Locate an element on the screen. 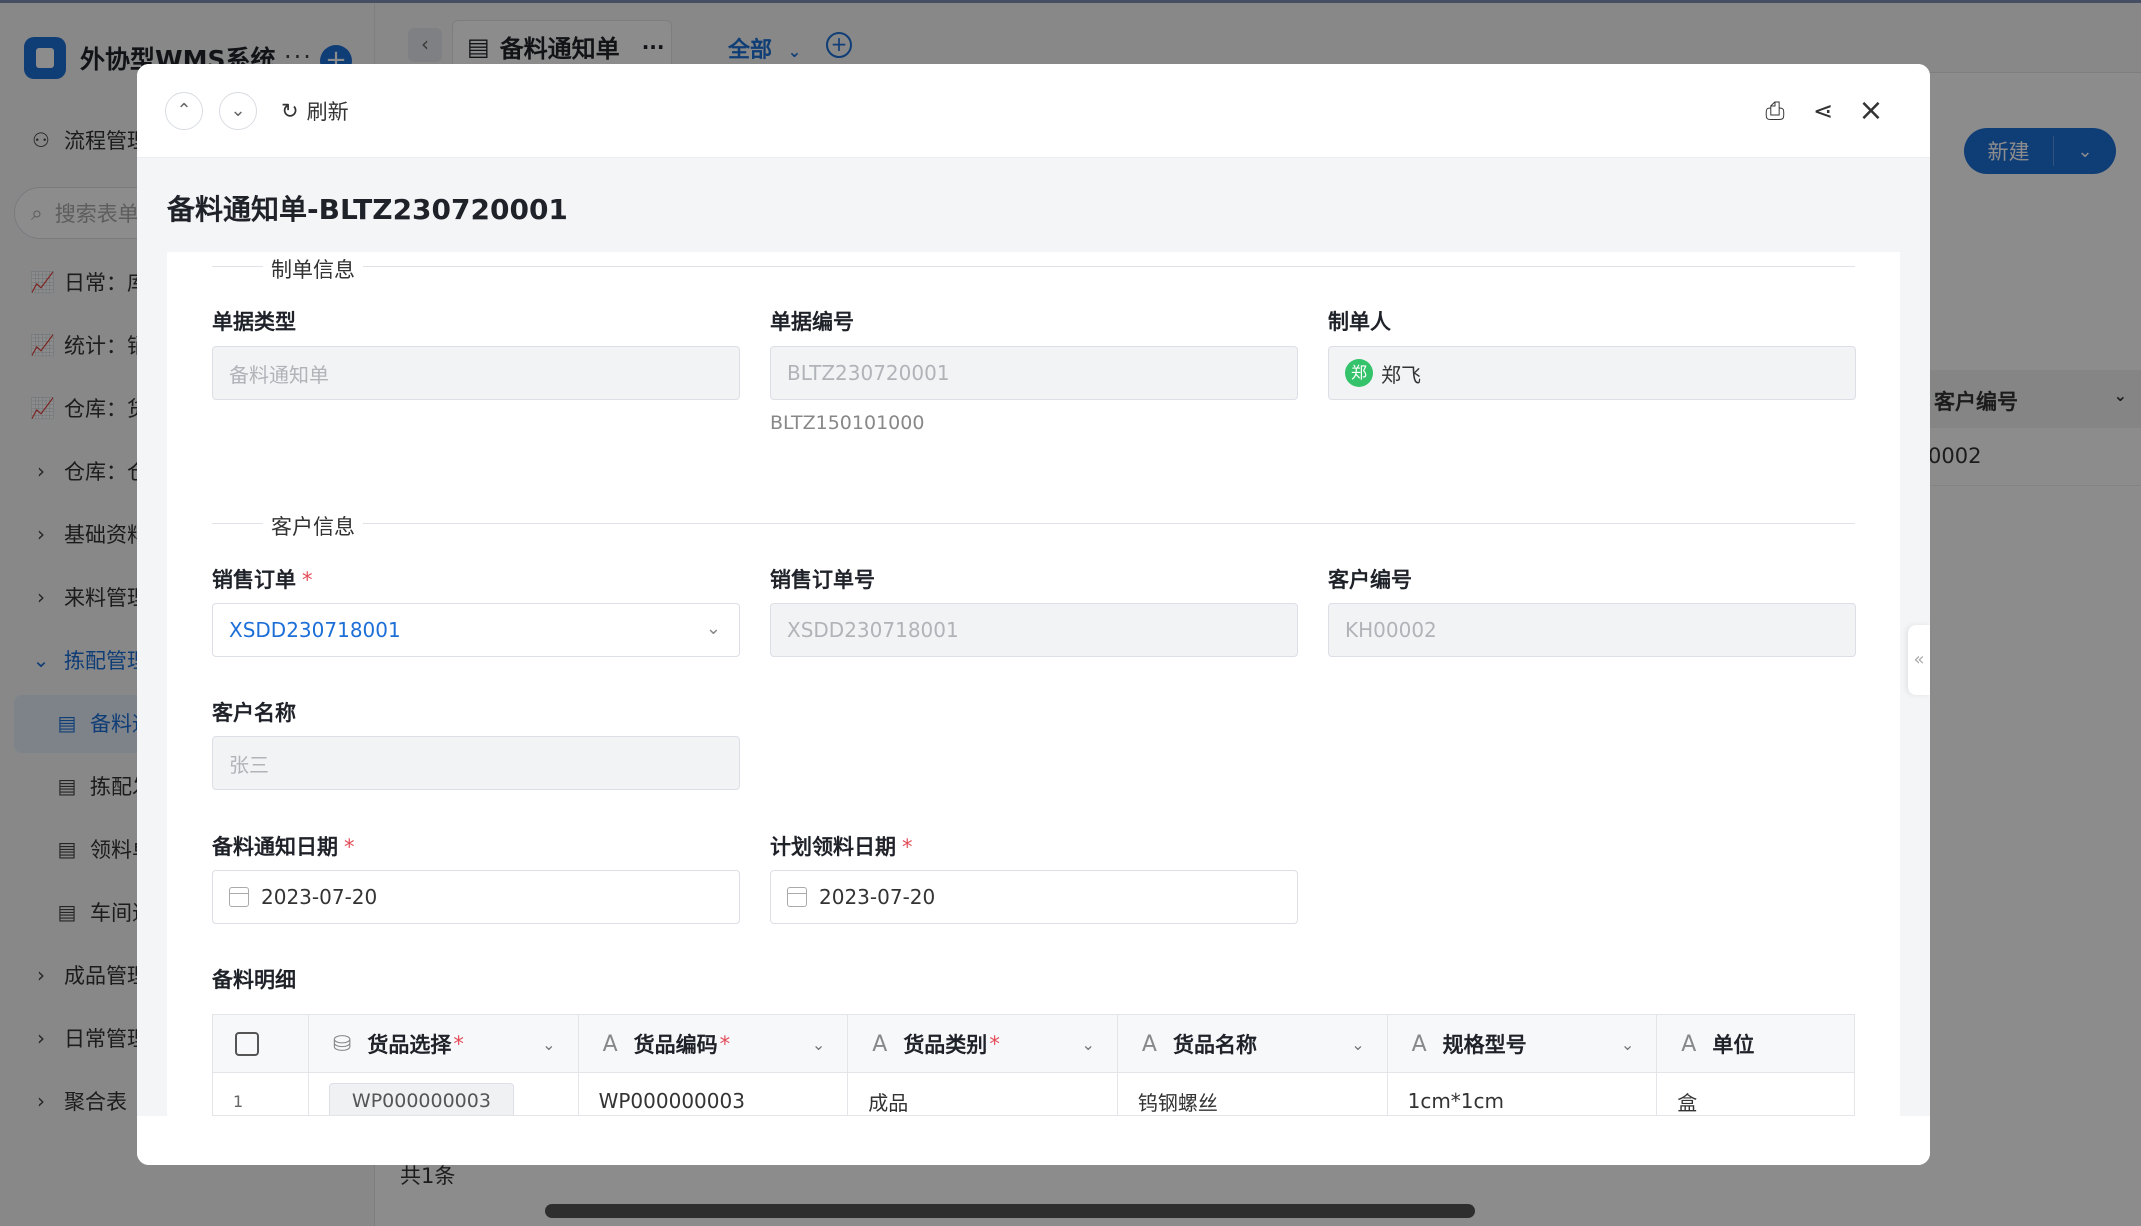  customer-code-value: KH00002 is located at coordinates (1391, 630).